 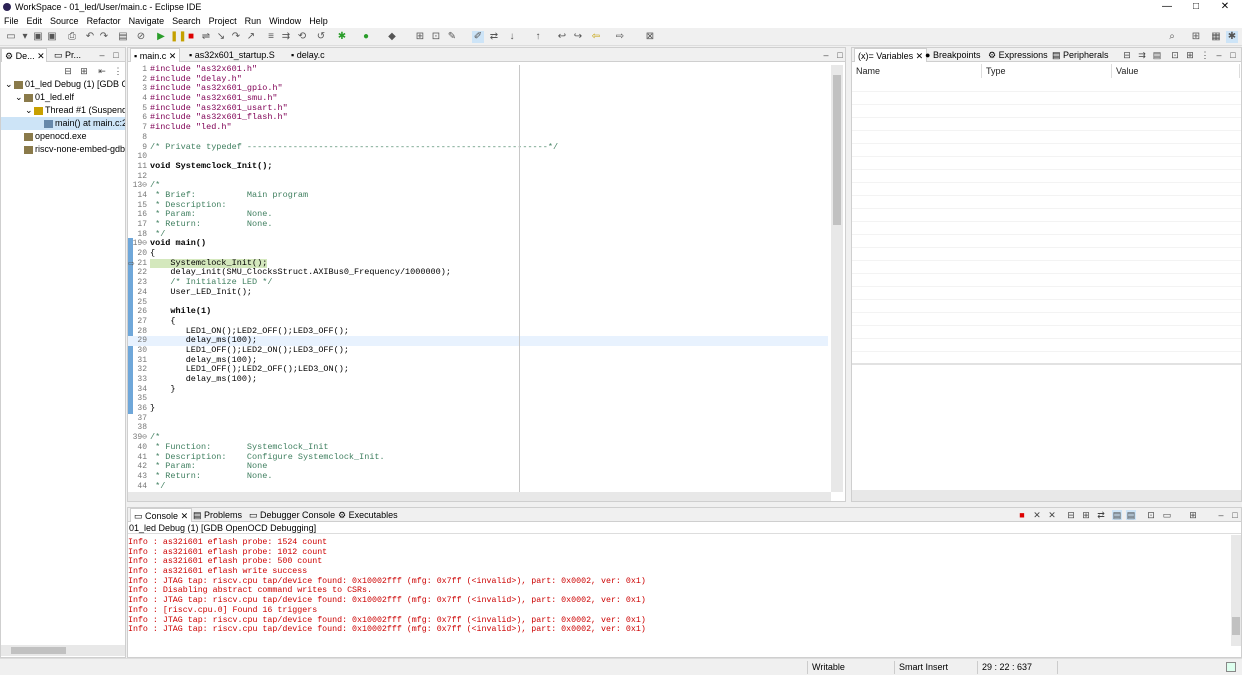 What do you see at coordinates (478, 37) in the screenshot?
I see `mark-occurrences-icon: ✐` at bounding box center [478, 37].